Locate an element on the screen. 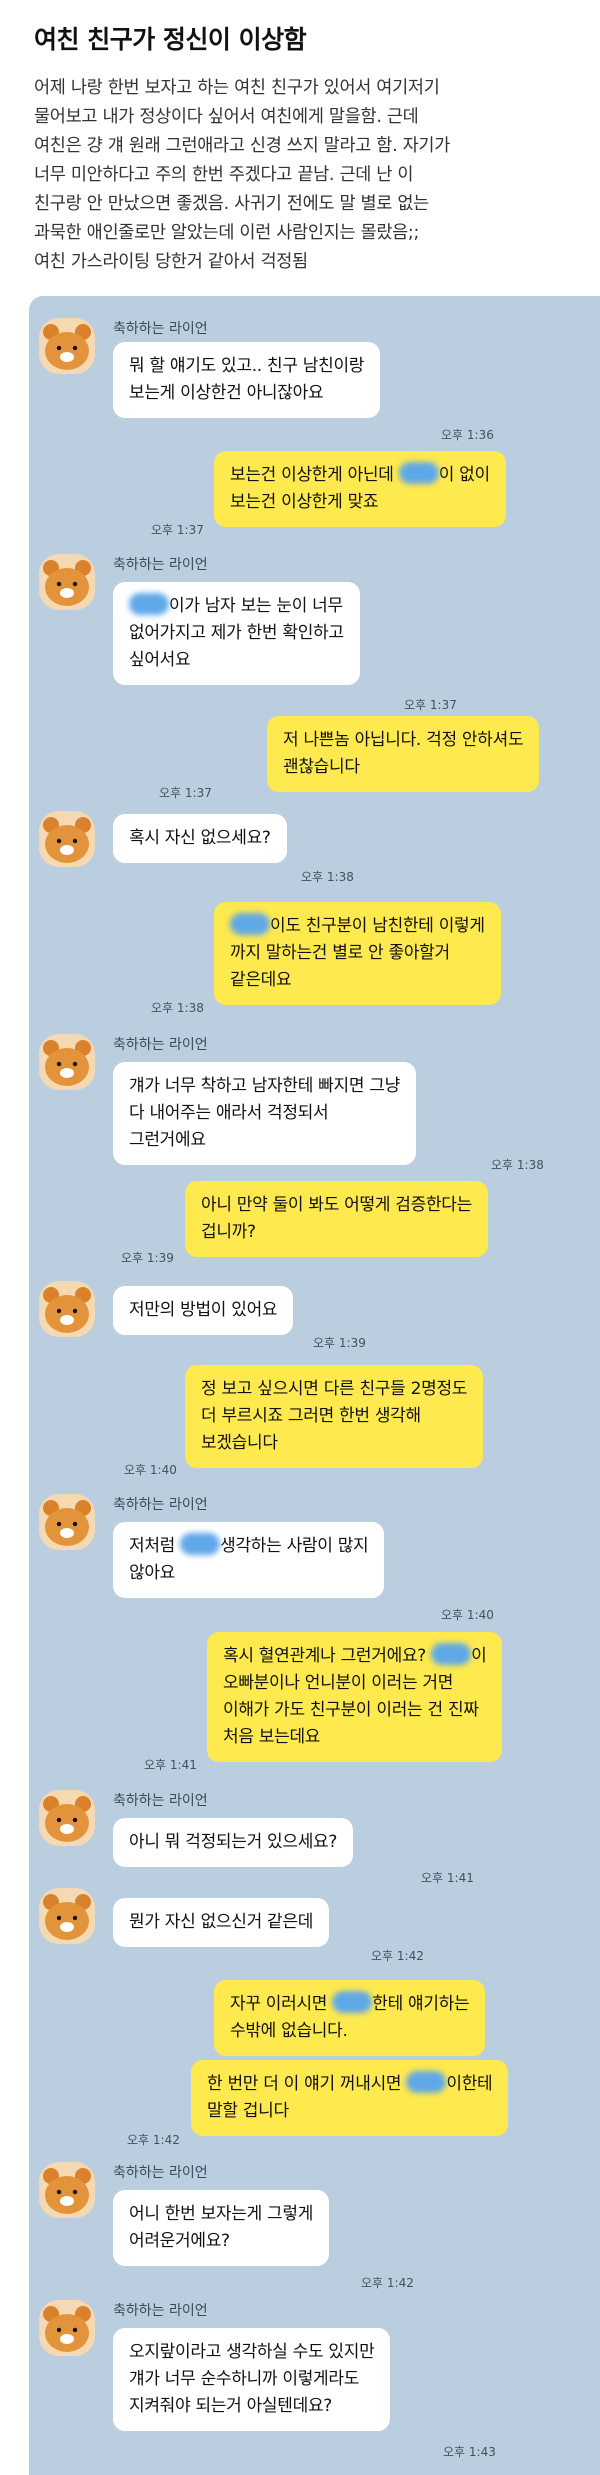 This screenshot has height=2475, width=600. message-bubble-outgoing: 보는건 이상한게 아닌데 이 없이 보는건 이상한게 맞죠 is located at coordinates (360, 489).